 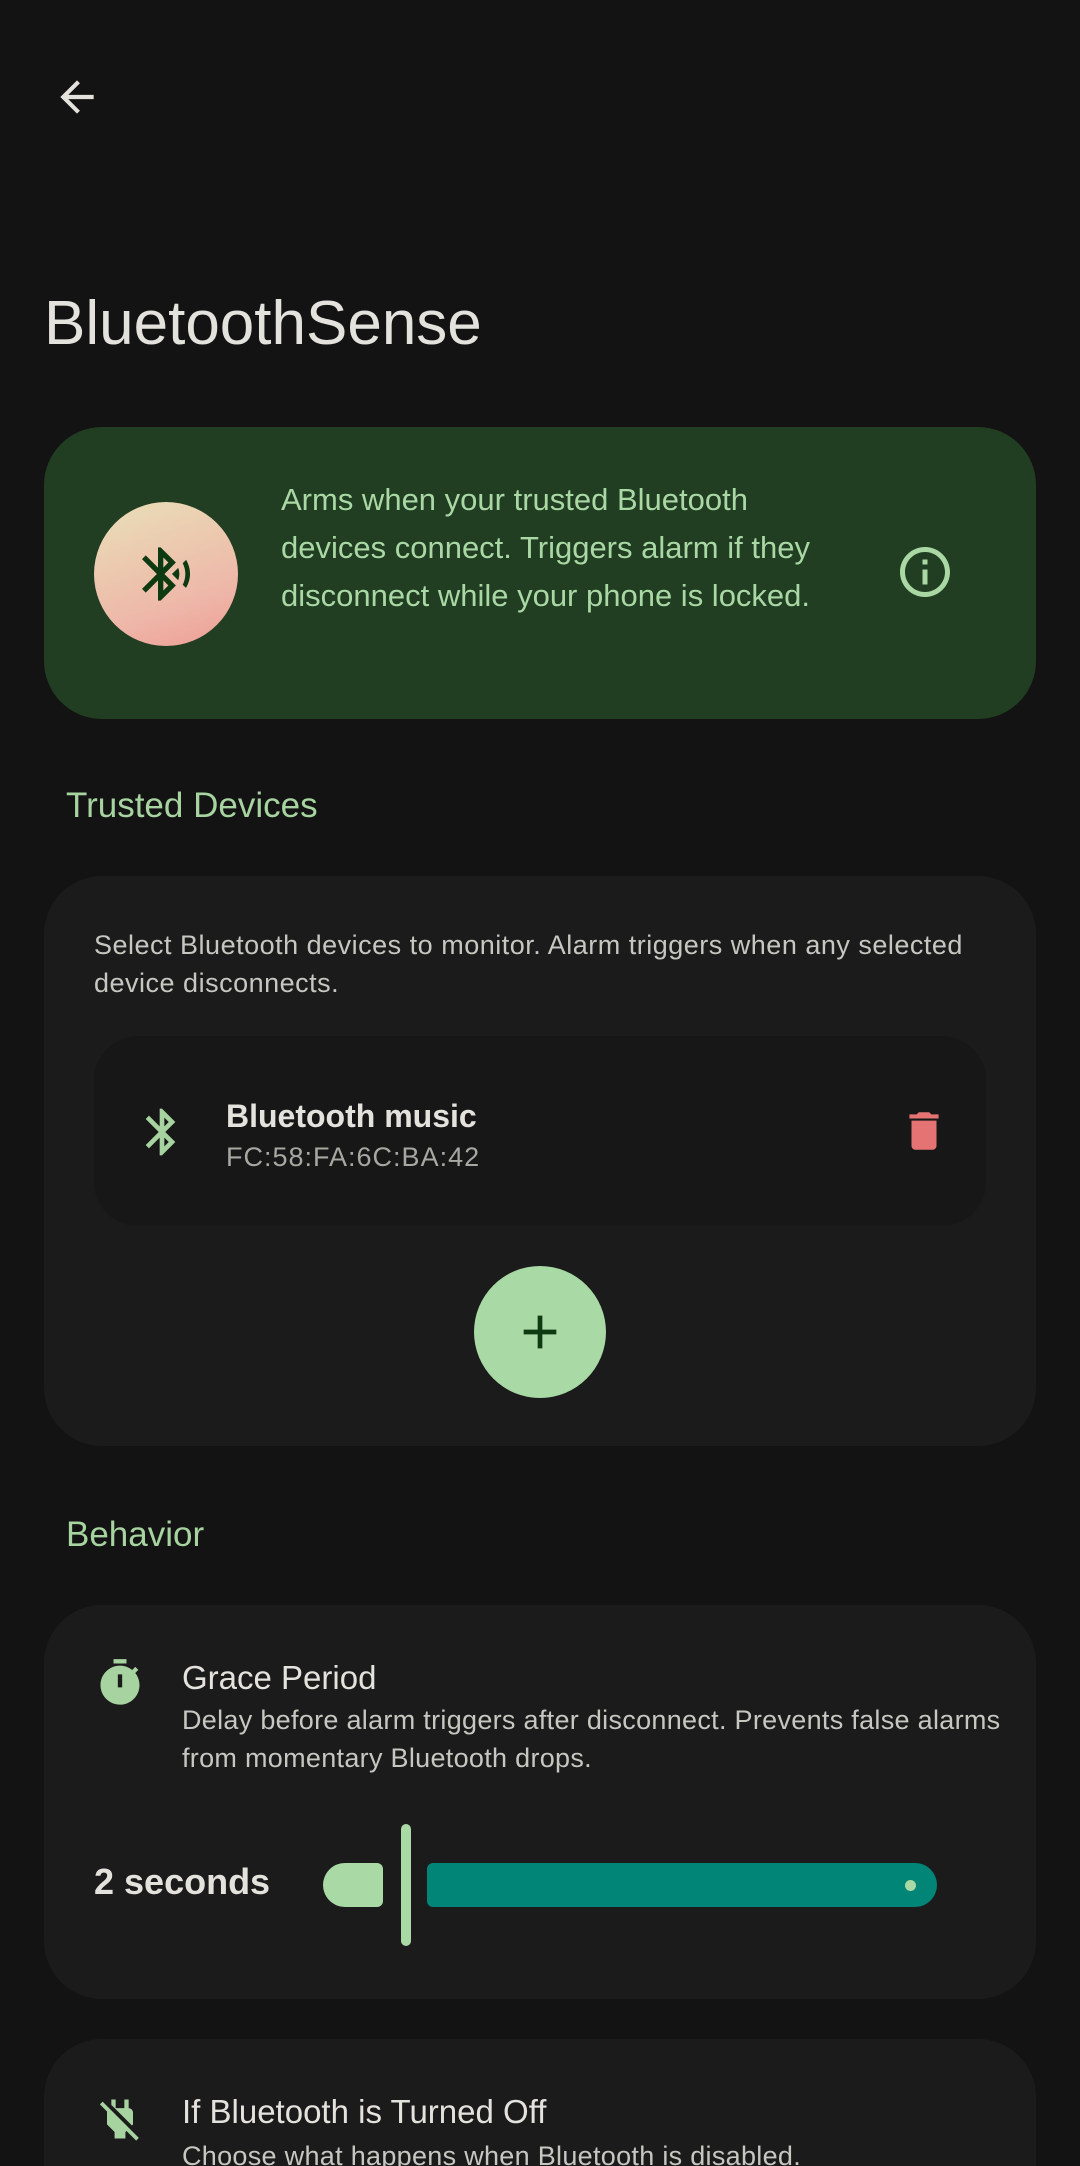 I want to click on bluetooth-searching-icon, so click(x=166, y=574).